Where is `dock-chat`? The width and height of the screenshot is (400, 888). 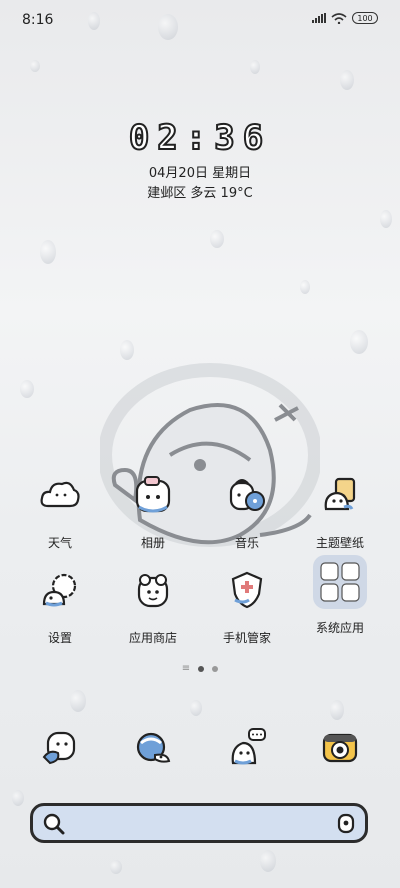
dock-chat is located at coordinates (247, 747).